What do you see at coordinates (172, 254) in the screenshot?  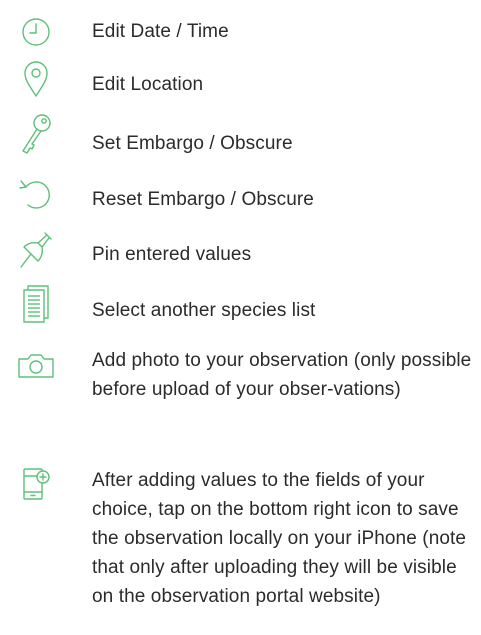 I see `legend-label: Pin entered values` at bounding box center [172, 254].